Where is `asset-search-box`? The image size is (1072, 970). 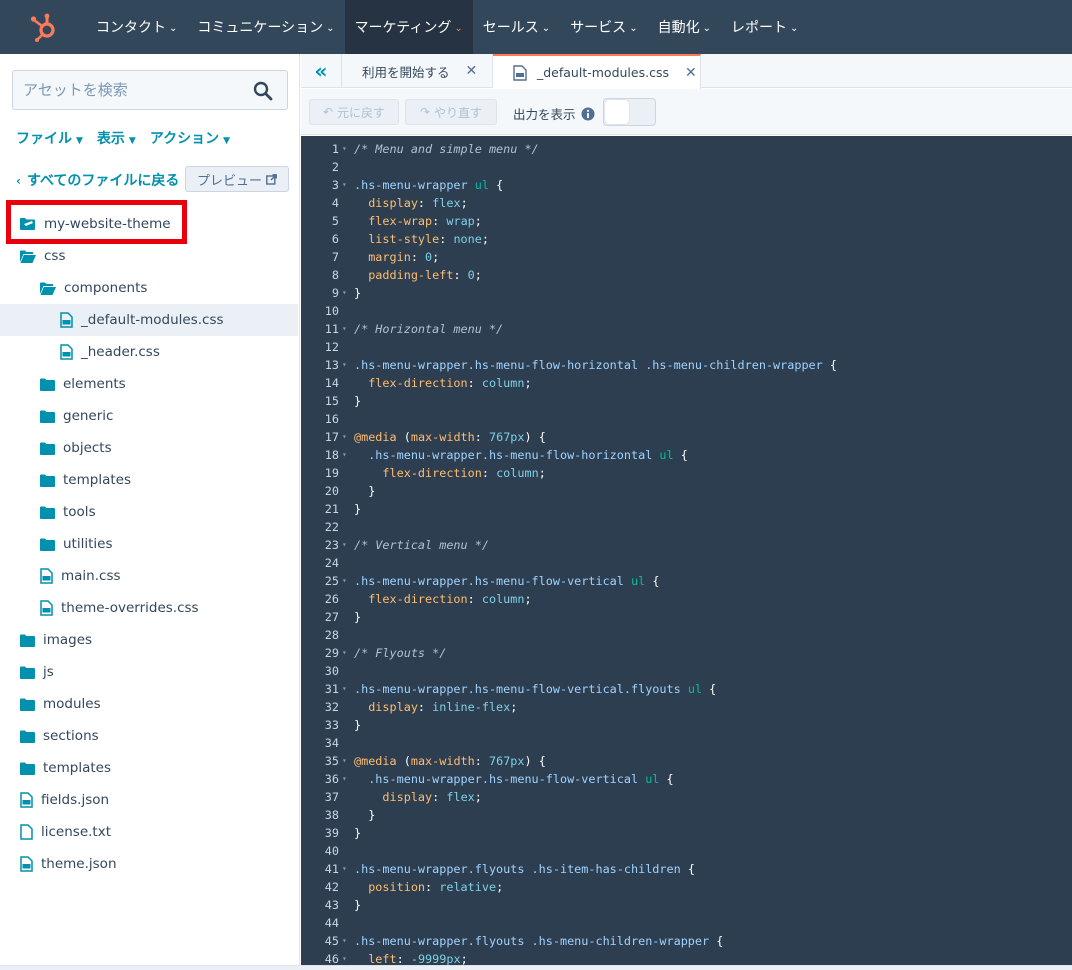
asset-search-box is located at coordinates (150, 90).